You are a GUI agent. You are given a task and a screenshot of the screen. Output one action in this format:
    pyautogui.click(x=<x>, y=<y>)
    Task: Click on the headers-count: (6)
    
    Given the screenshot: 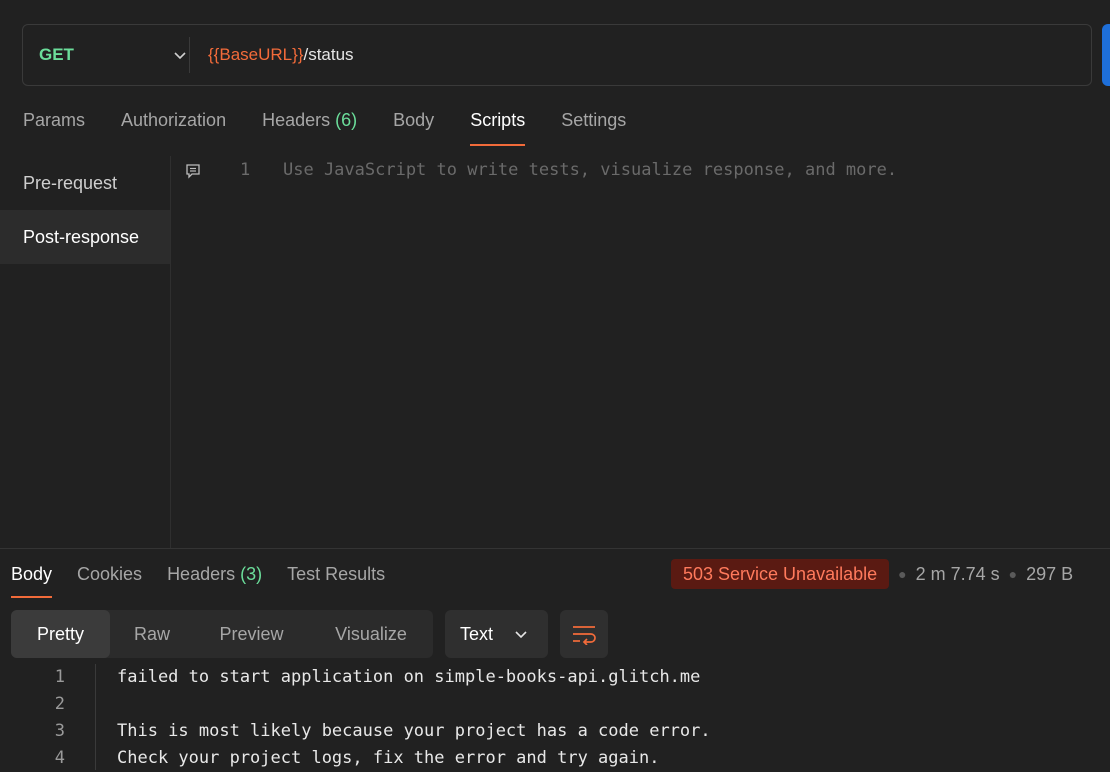 What is the action you would take?
    pyautogui.click(x=346, y=120)
    